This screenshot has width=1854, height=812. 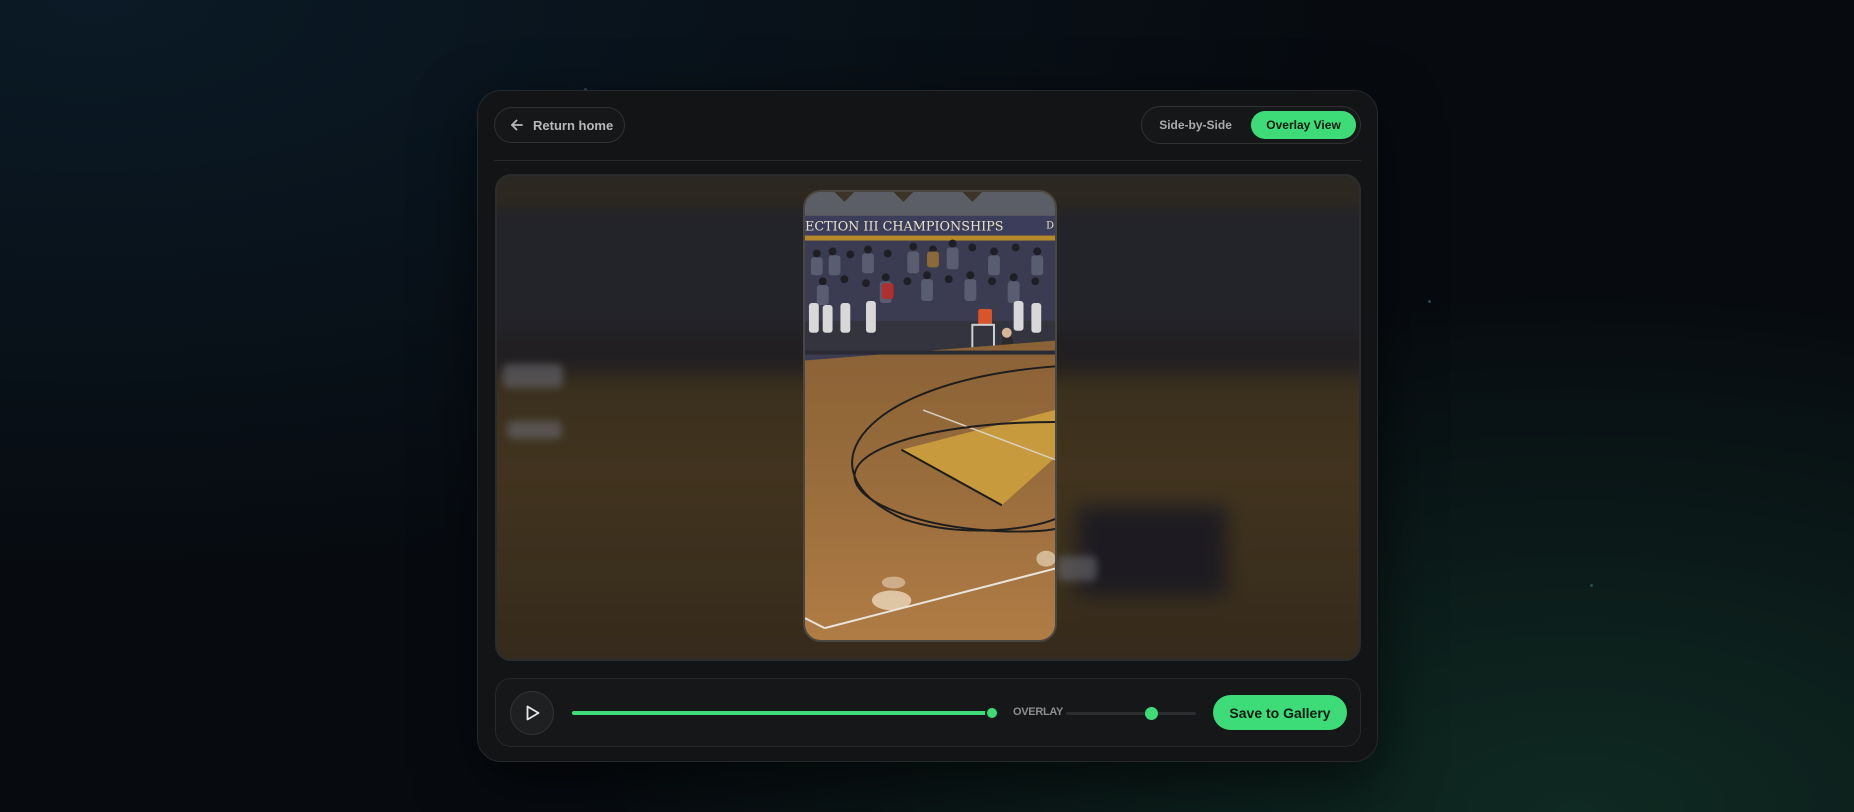 What do you see at coordinates (1280, 712) in the screenshot?
I see `save-to-gallery-button: Save to Gallery` at bounding box center [1280, 712].